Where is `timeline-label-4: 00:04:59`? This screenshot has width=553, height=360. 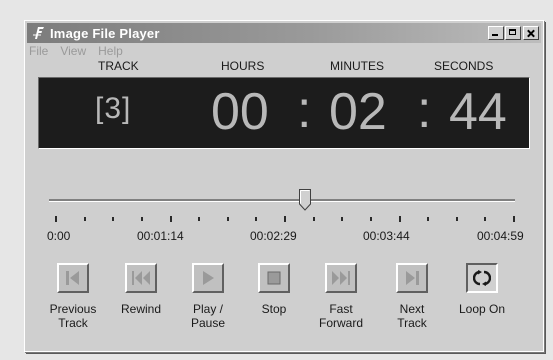
timeline-label-4: 00:04:59 is located at coordinates (500, 236).